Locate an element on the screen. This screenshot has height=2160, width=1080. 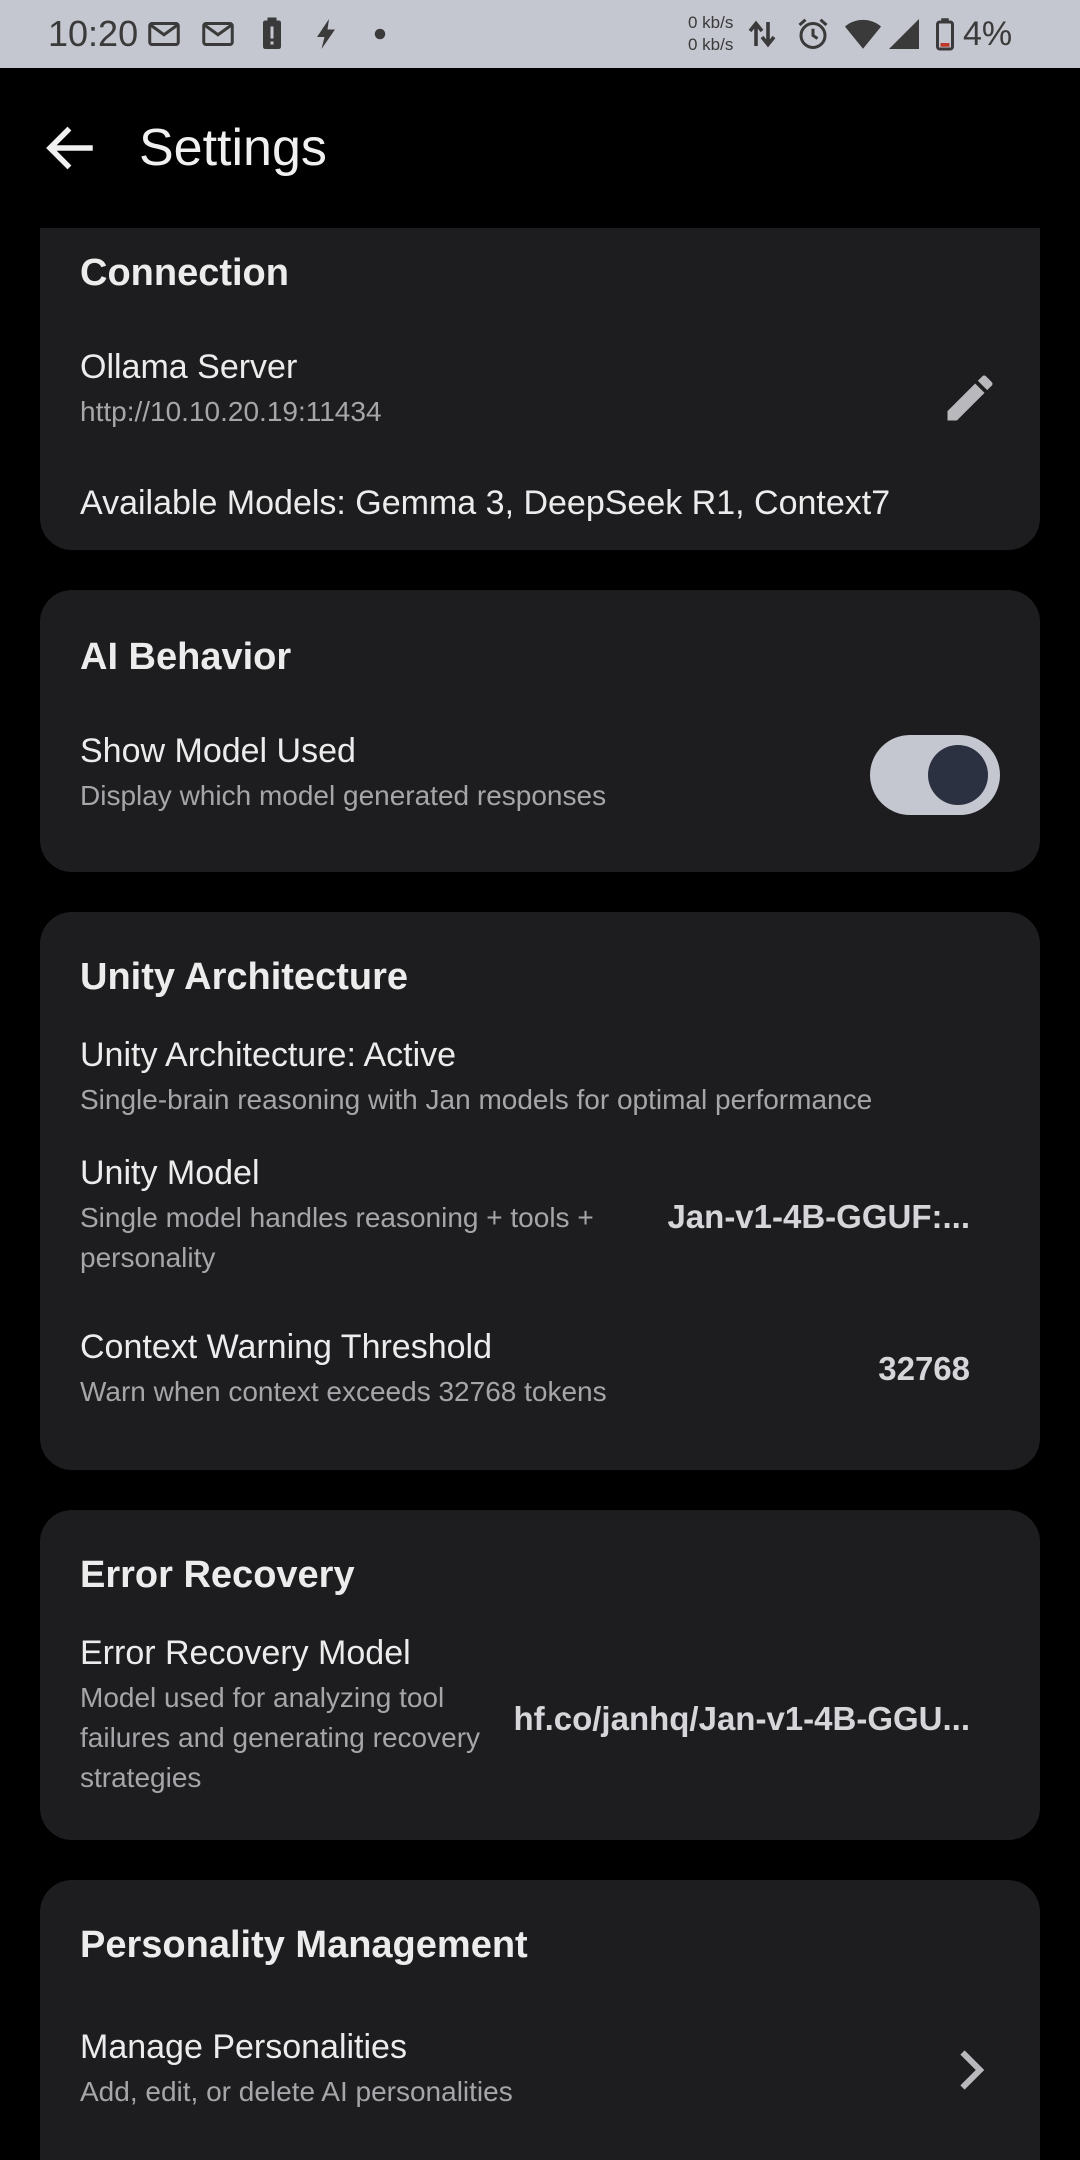
ollama-server-label: Ollama Server is located at coordinates (189, 367).